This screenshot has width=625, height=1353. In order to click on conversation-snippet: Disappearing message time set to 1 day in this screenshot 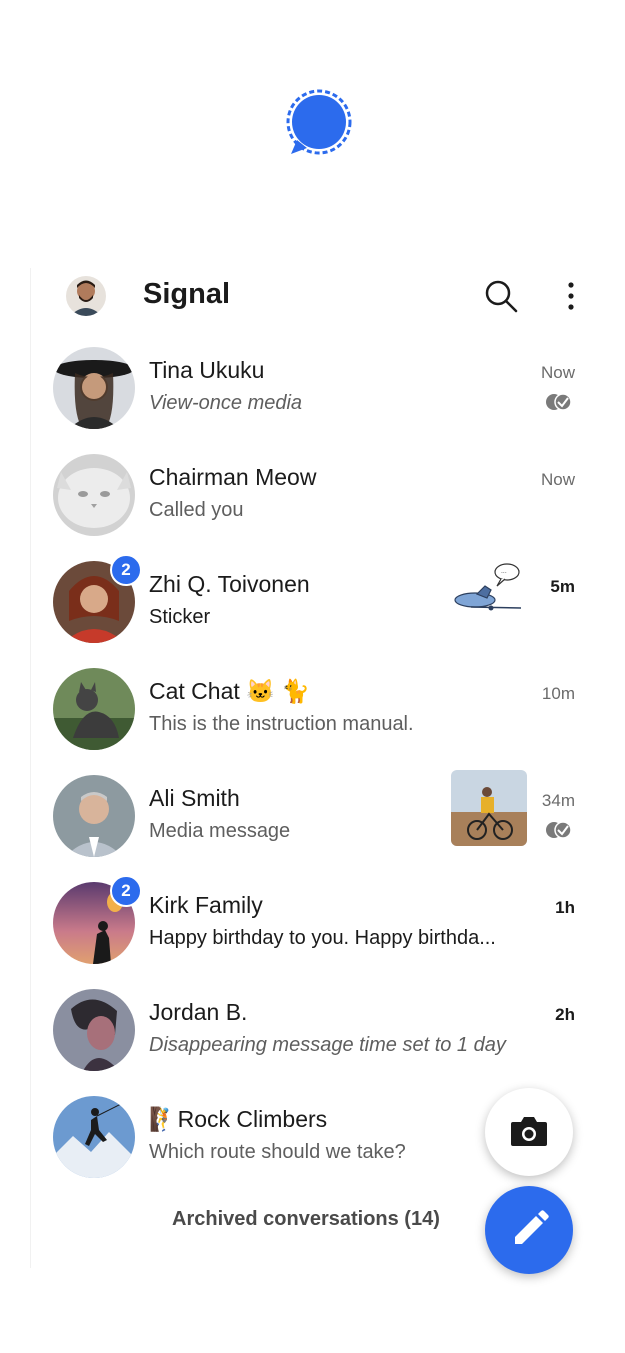, I will do `click(327, 1045)`.